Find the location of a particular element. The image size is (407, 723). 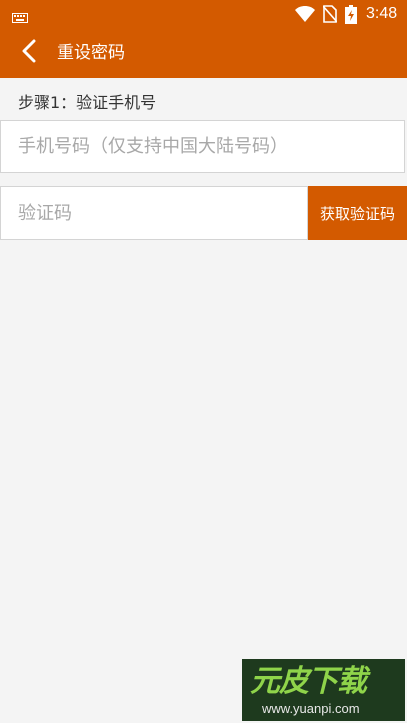

chevron-left-icon is located at coordinates (29, 53).